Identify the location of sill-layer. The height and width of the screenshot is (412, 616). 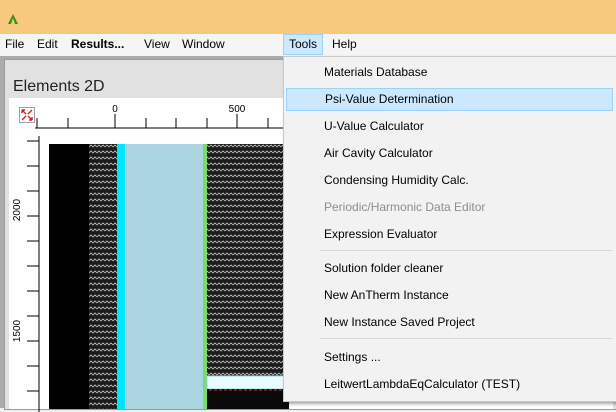
(247, 382).